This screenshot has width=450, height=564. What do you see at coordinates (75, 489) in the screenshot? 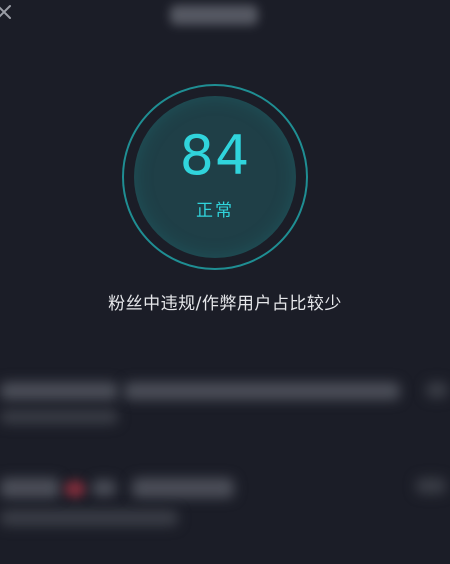
I see `obscured-badge` at bounding box center [75, 489].